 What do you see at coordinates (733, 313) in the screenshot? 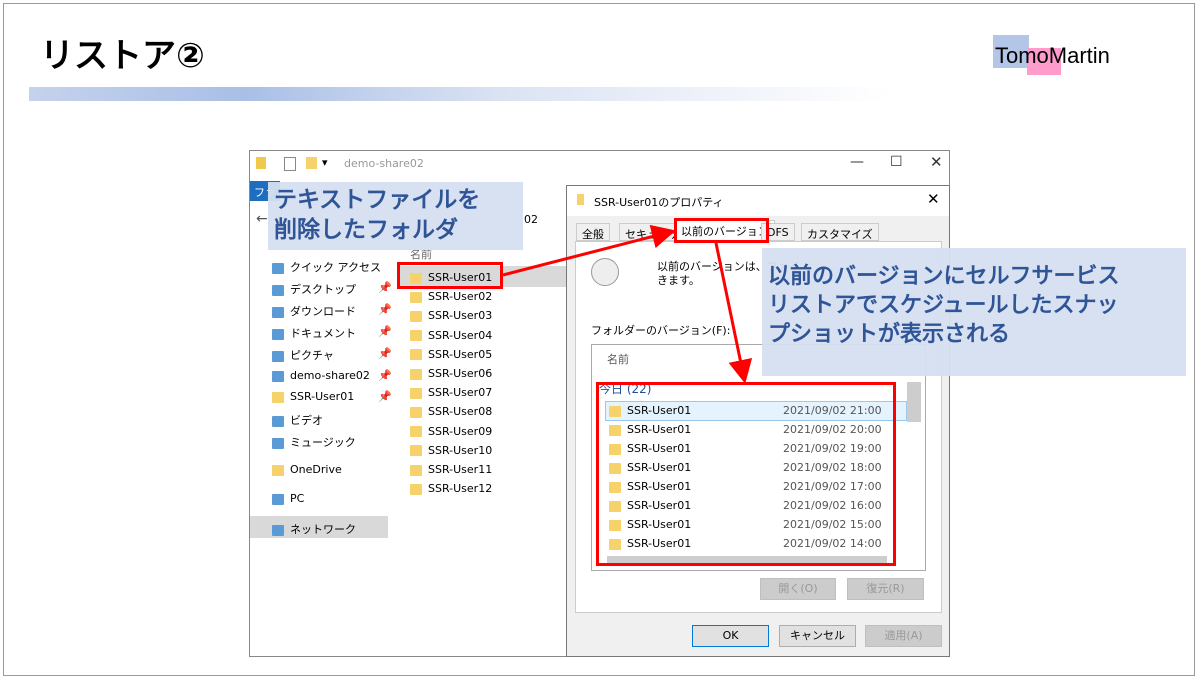
I see `arrow-tab-to-versions` at bounding box center [733, 313].